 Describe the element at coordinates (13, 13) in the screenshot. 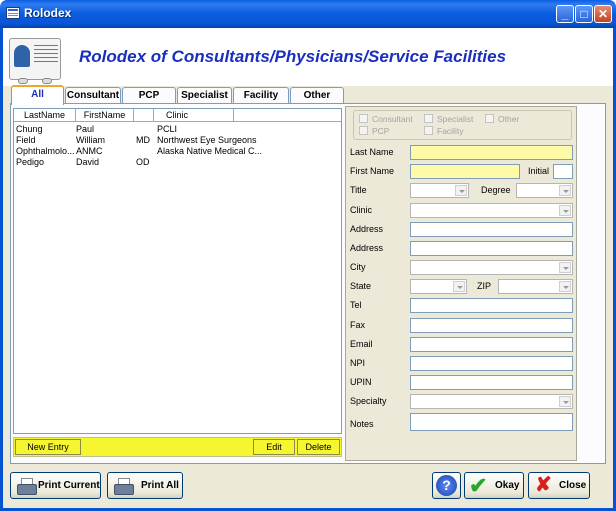

I see `rolodex-app-icon` at that location.